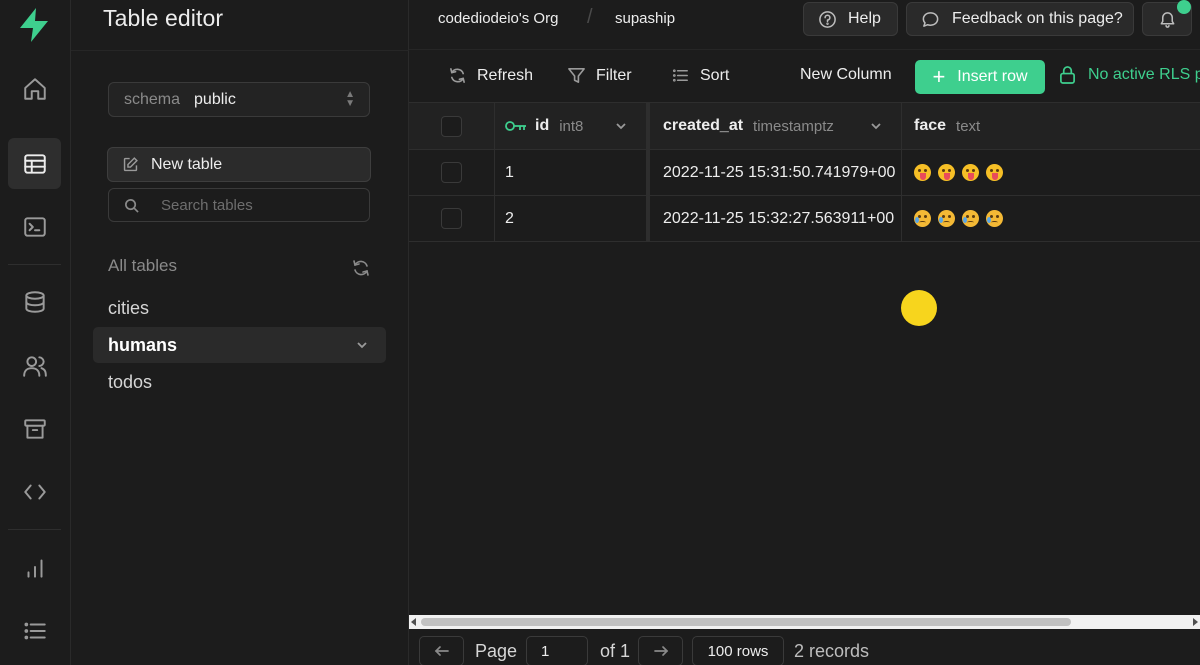 The image size is (1200, 665). Describe the element at coordinates (240, 50) in the screenshot. I see `panel-divider` at that location.